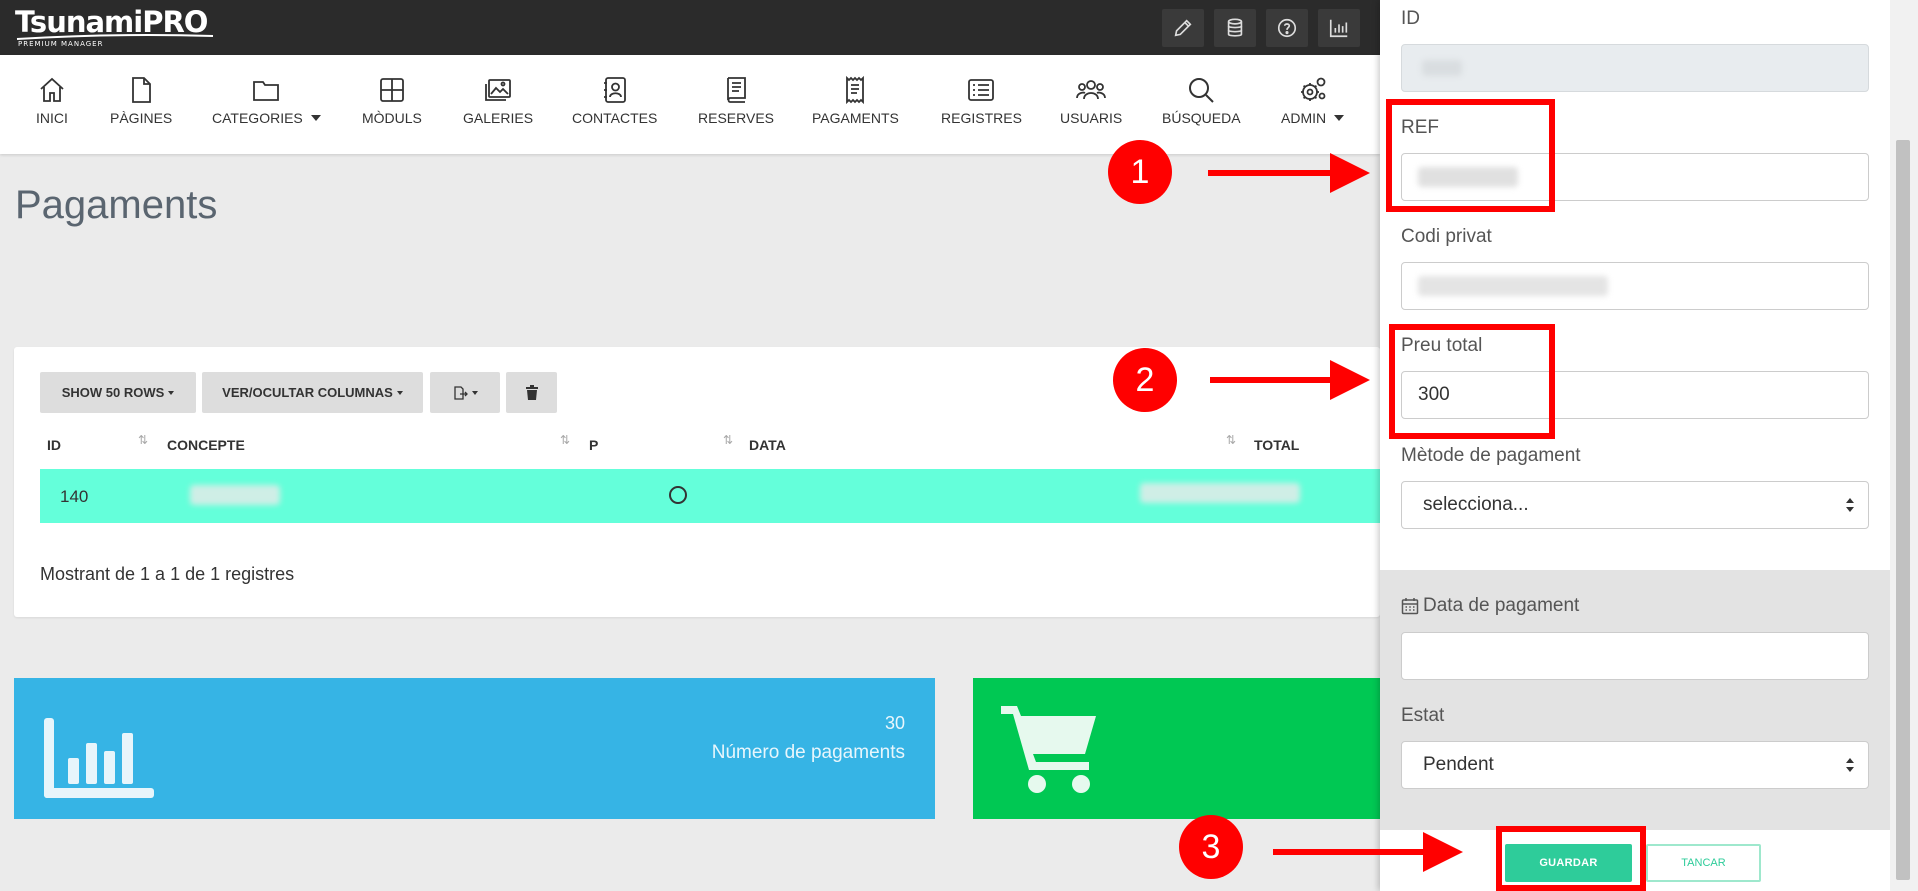 Image resolution: width=1918 pixels, height=891 pixels. Describe the element at coordinates (1635, 700) in the screenshot. I see `panel-gray-section: Data de pagament Estat Pendent` at that location.